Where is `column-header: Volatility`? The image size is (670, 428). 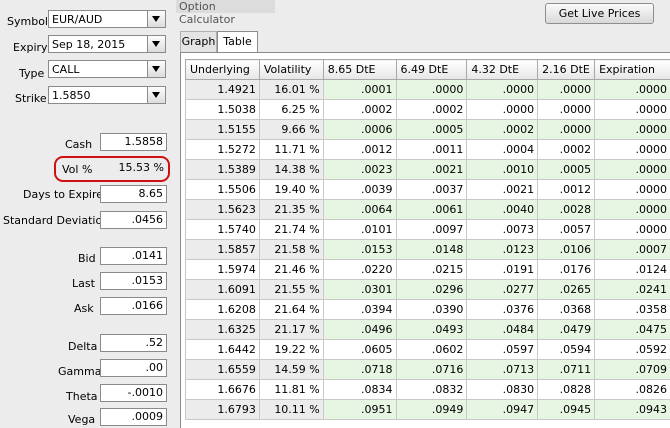 column-header: Volatility is located at coordinates (291, 70).